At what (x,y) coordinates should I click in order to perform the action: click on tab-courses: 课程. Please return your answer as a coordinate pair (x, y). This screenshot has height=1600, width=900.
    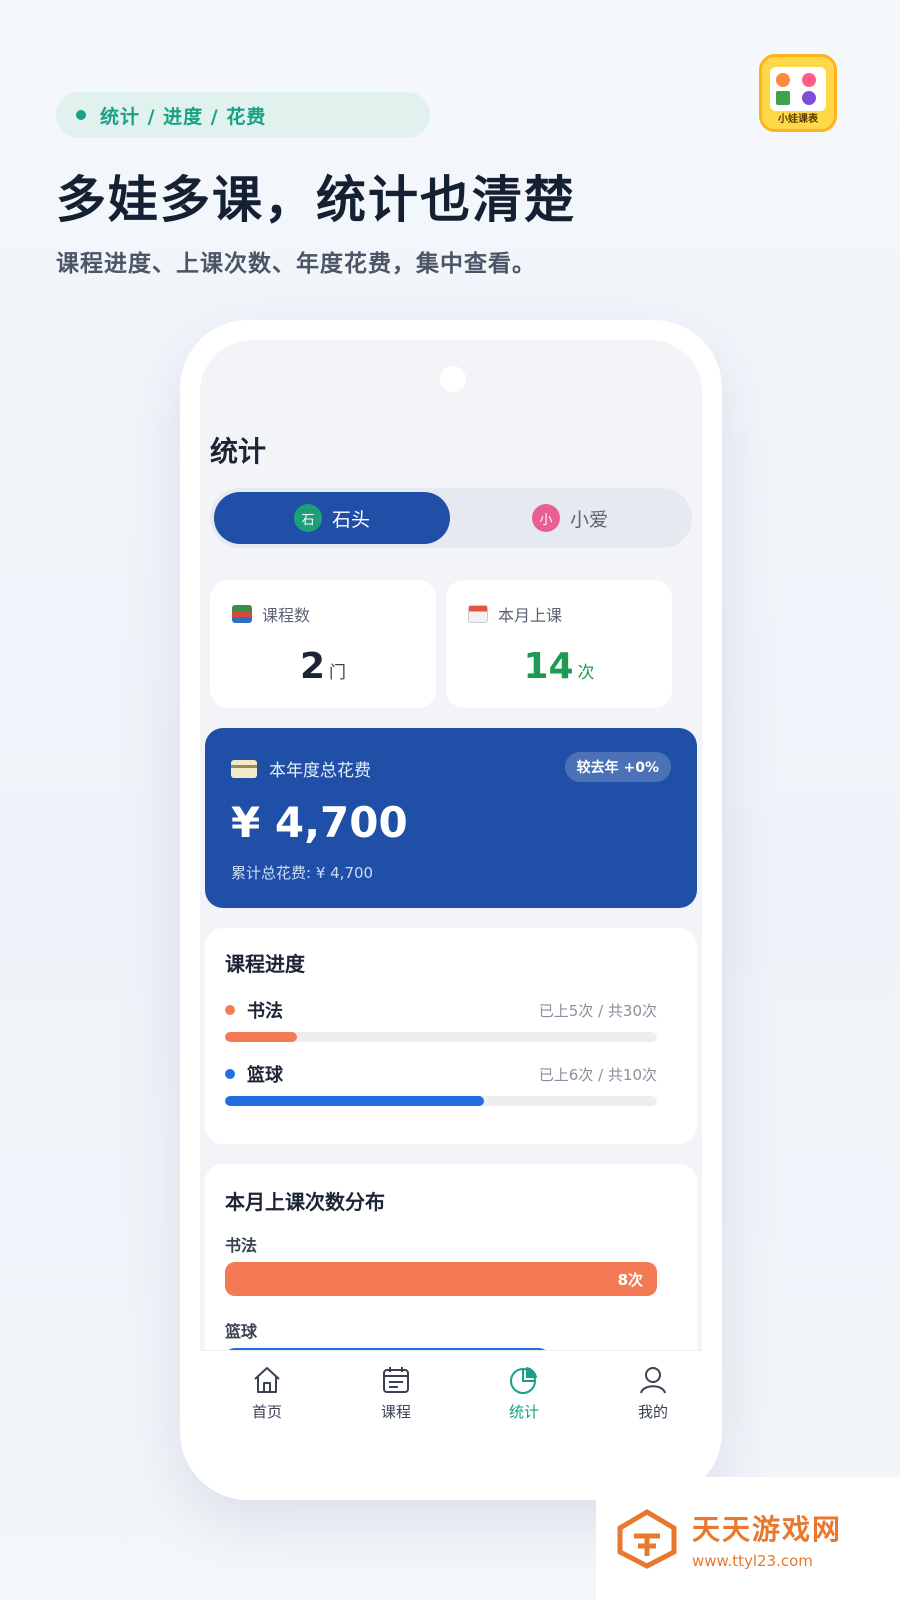
    Looking at the image, I should click on (396, 1392).